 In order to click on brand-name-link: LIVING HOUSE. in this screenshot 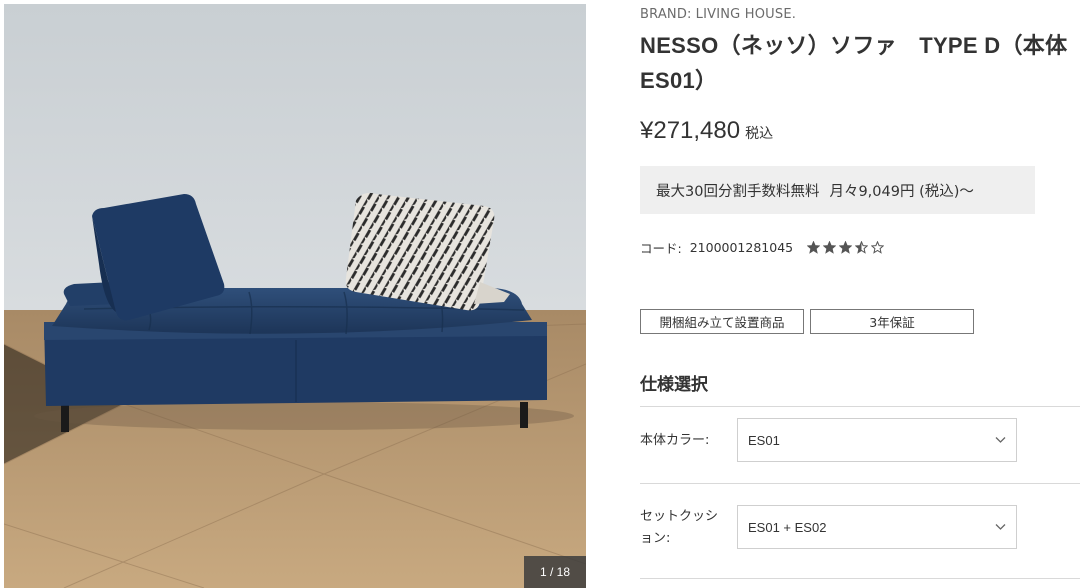, I will do `click(746, 14)`.